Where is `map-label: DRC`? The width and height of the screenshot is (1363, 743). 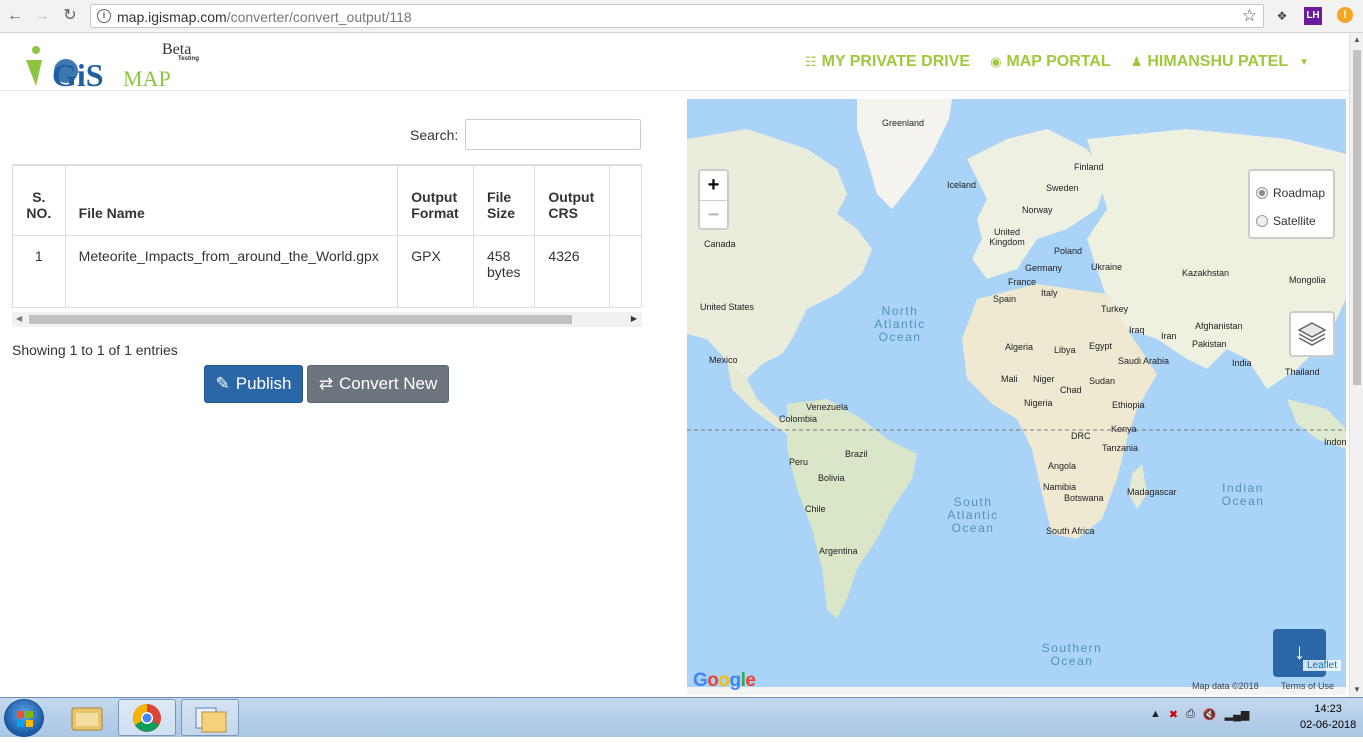 map-label: DRC is located at coordinates (1081, 436).